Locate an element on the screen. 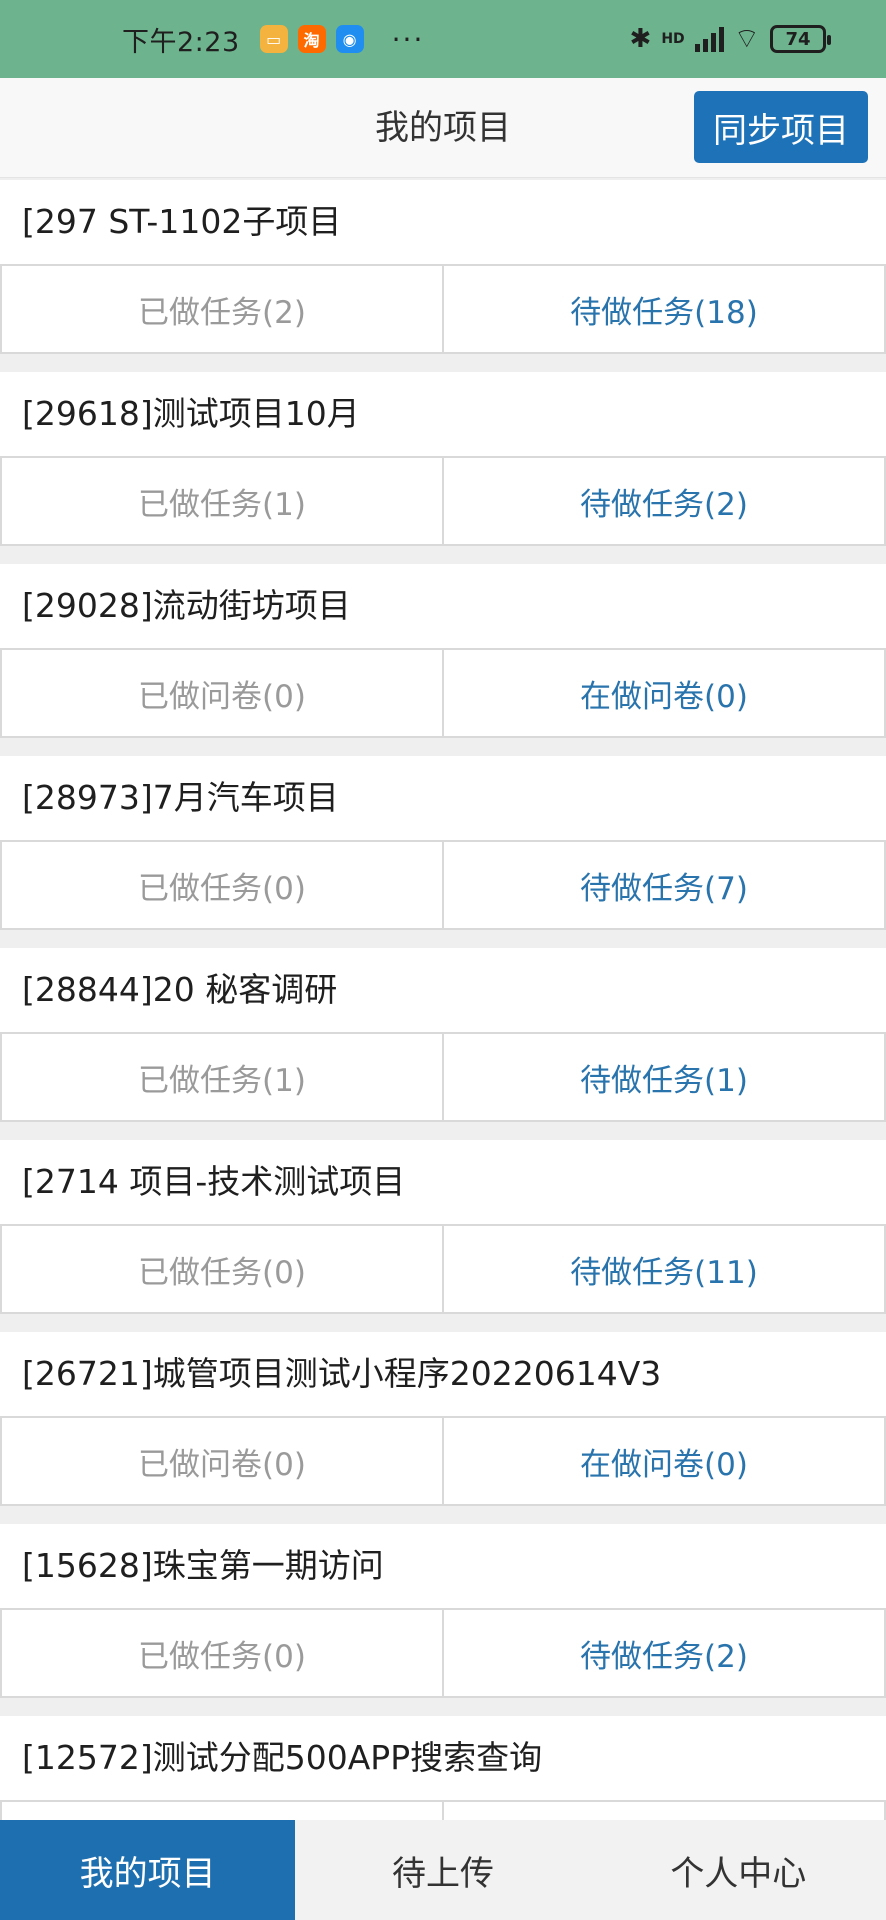 The height and width of the screenshot is (1920, 886). more-notifications-icon: ··· is located at coordinates (408, 39).